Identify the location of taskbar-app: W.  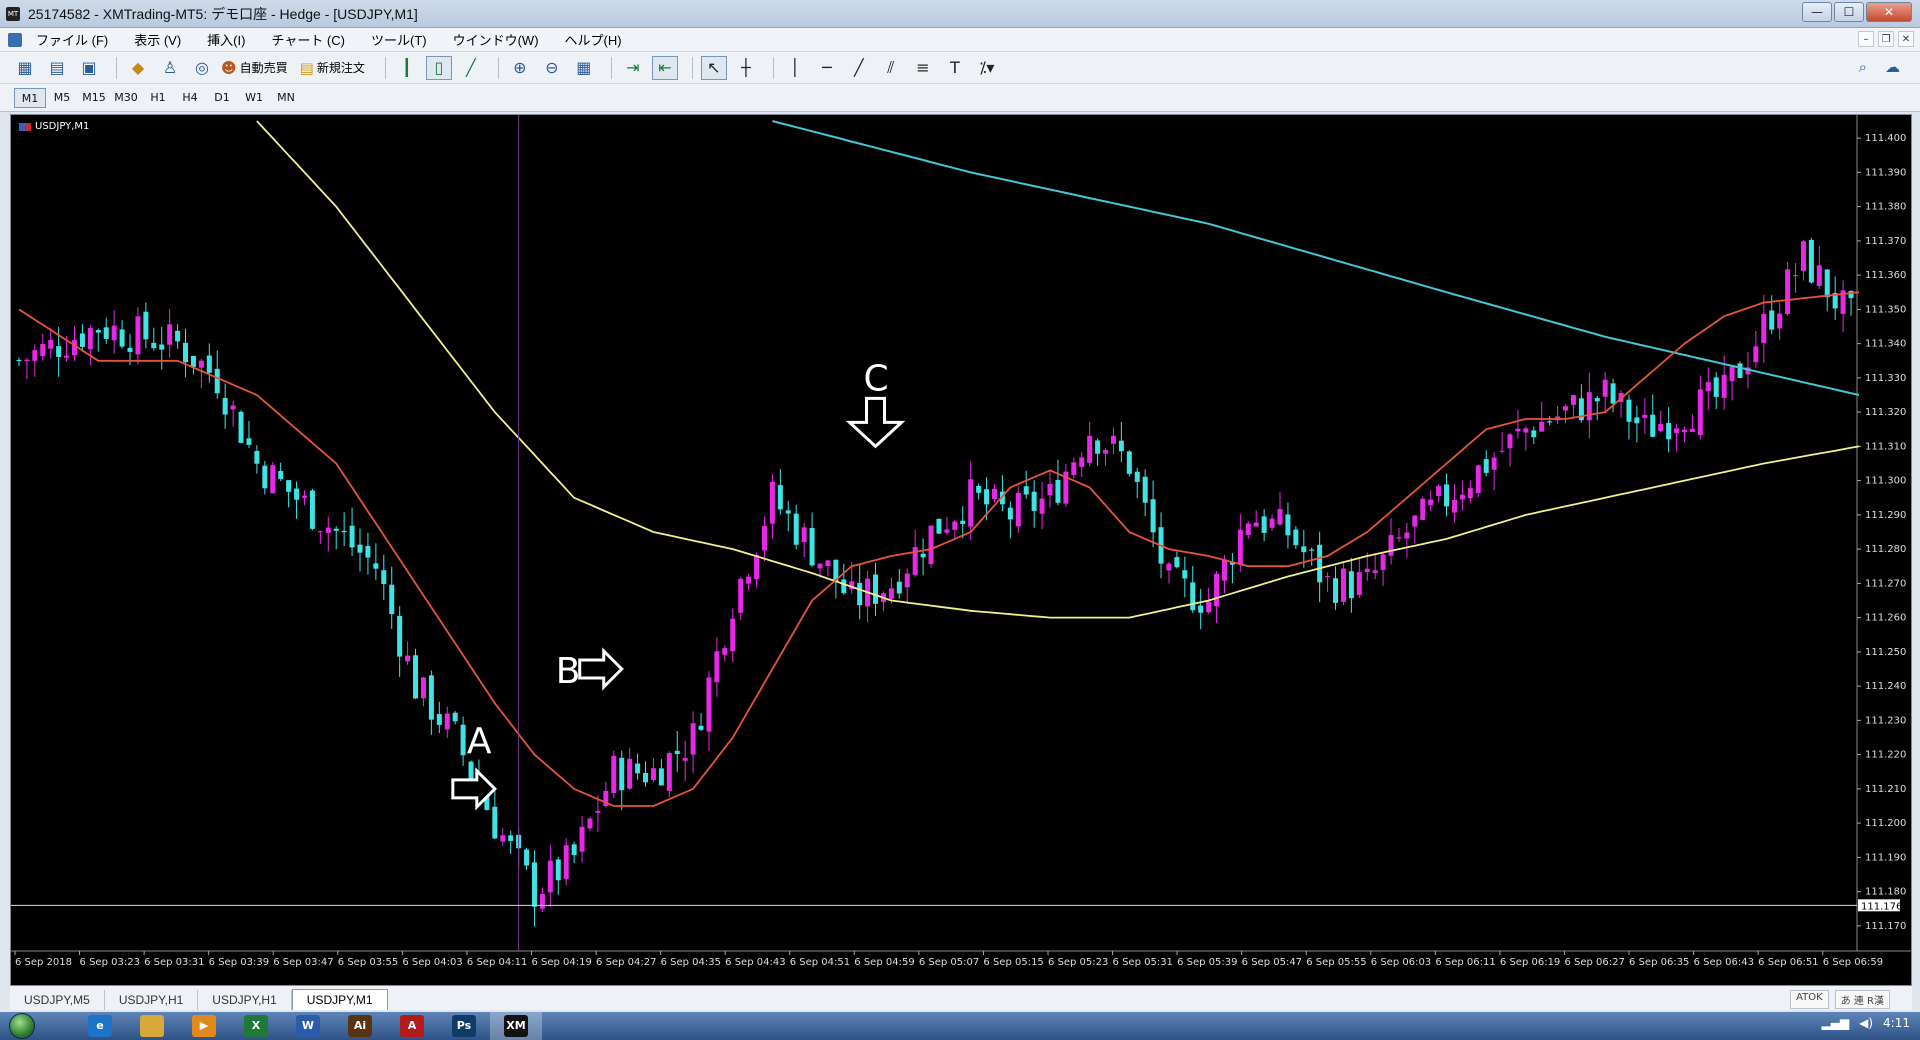
(308, 1026).